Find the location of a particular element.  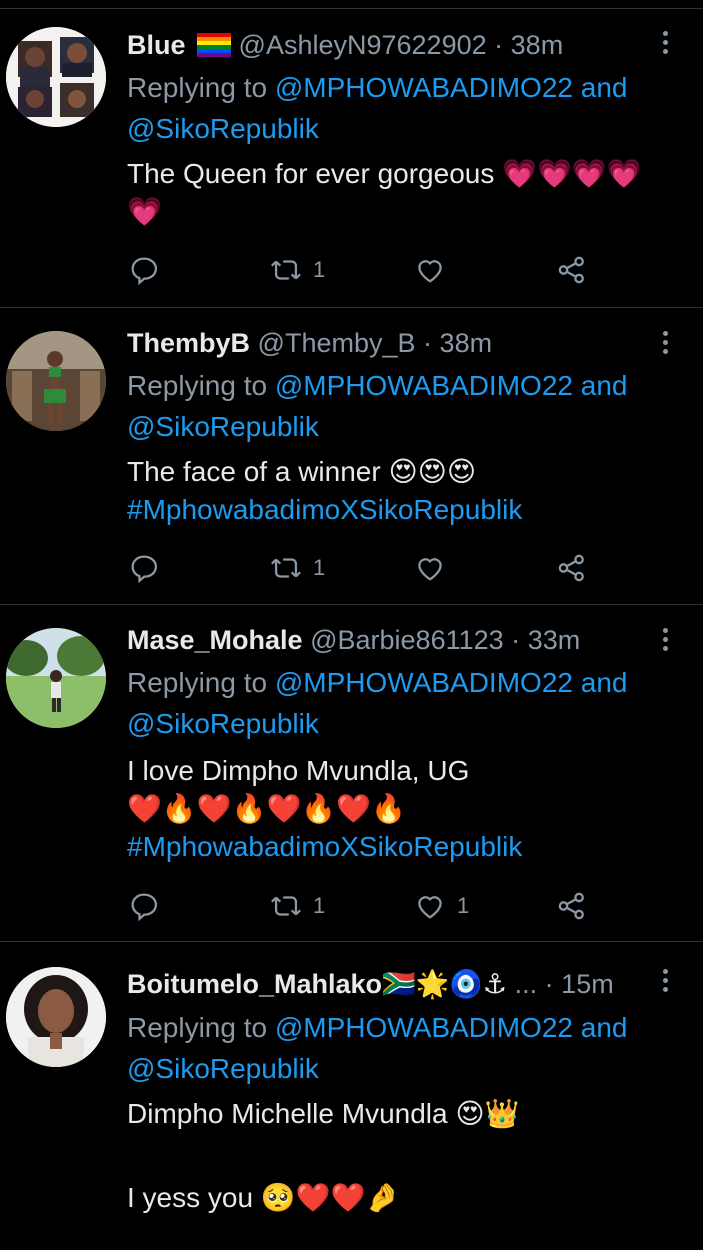

timestamp: 33m is located at coordinates (554, 640).